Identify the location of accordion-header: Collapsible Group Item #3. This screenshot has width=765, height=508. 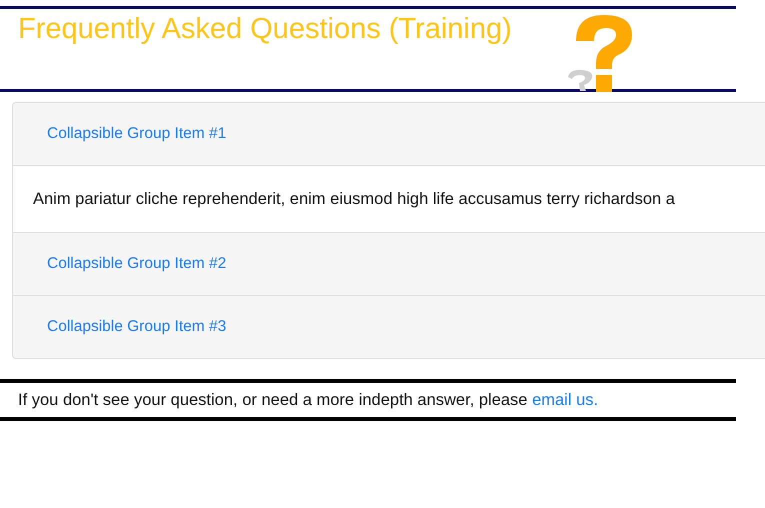
(389, 326).